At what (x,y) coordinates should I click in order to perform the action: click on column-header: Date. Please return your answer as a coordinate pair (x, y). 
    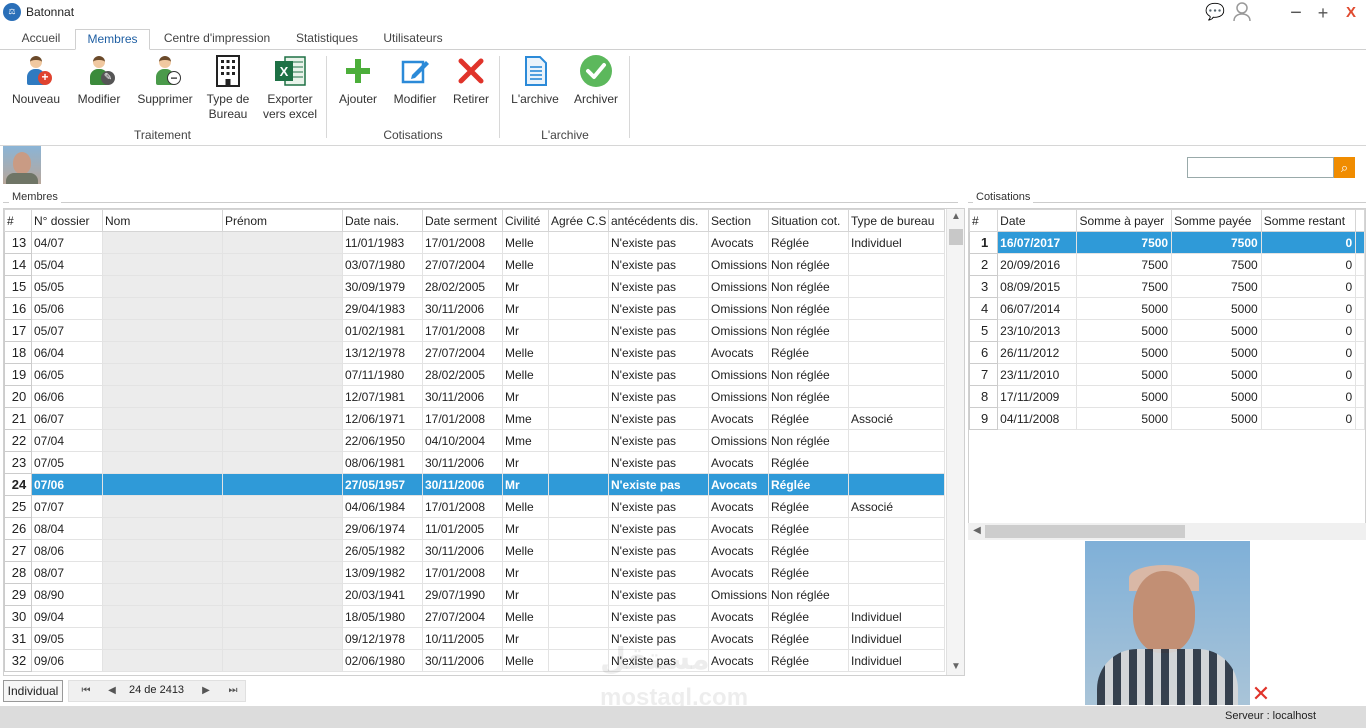
    Looking at the image, I should click on (1037, 220).